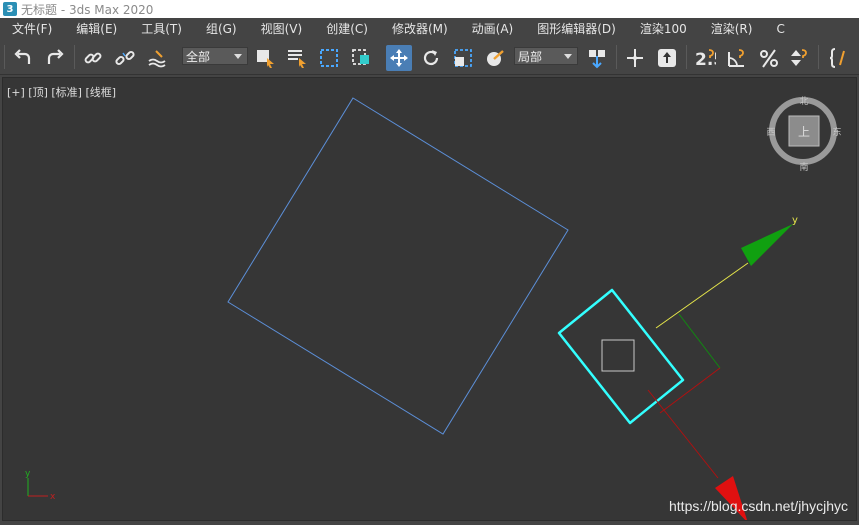  What do you see at coordinates (530, 56) in the screenshot?
I see `reference-coordinate-value: 局部` at bounding box center [530, 56].